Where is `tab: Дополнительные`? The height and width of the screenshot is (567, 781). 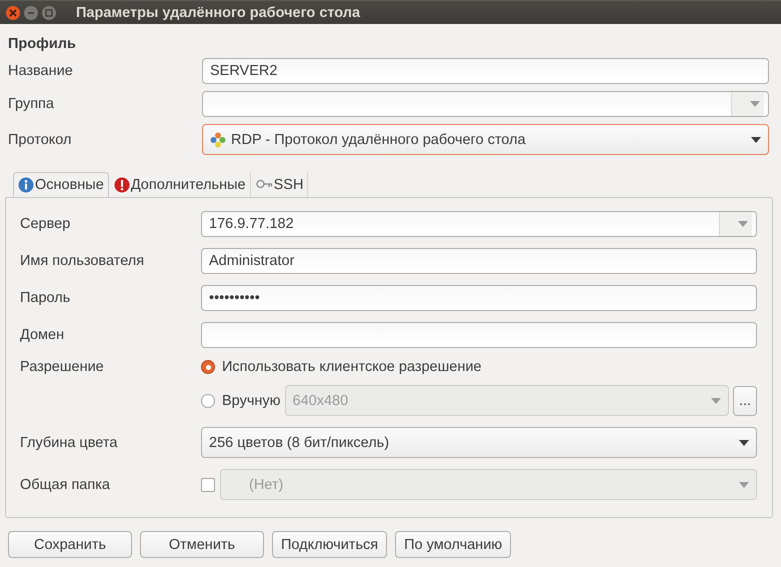 tab: Дополнительные is located at coordinates (179, 184).